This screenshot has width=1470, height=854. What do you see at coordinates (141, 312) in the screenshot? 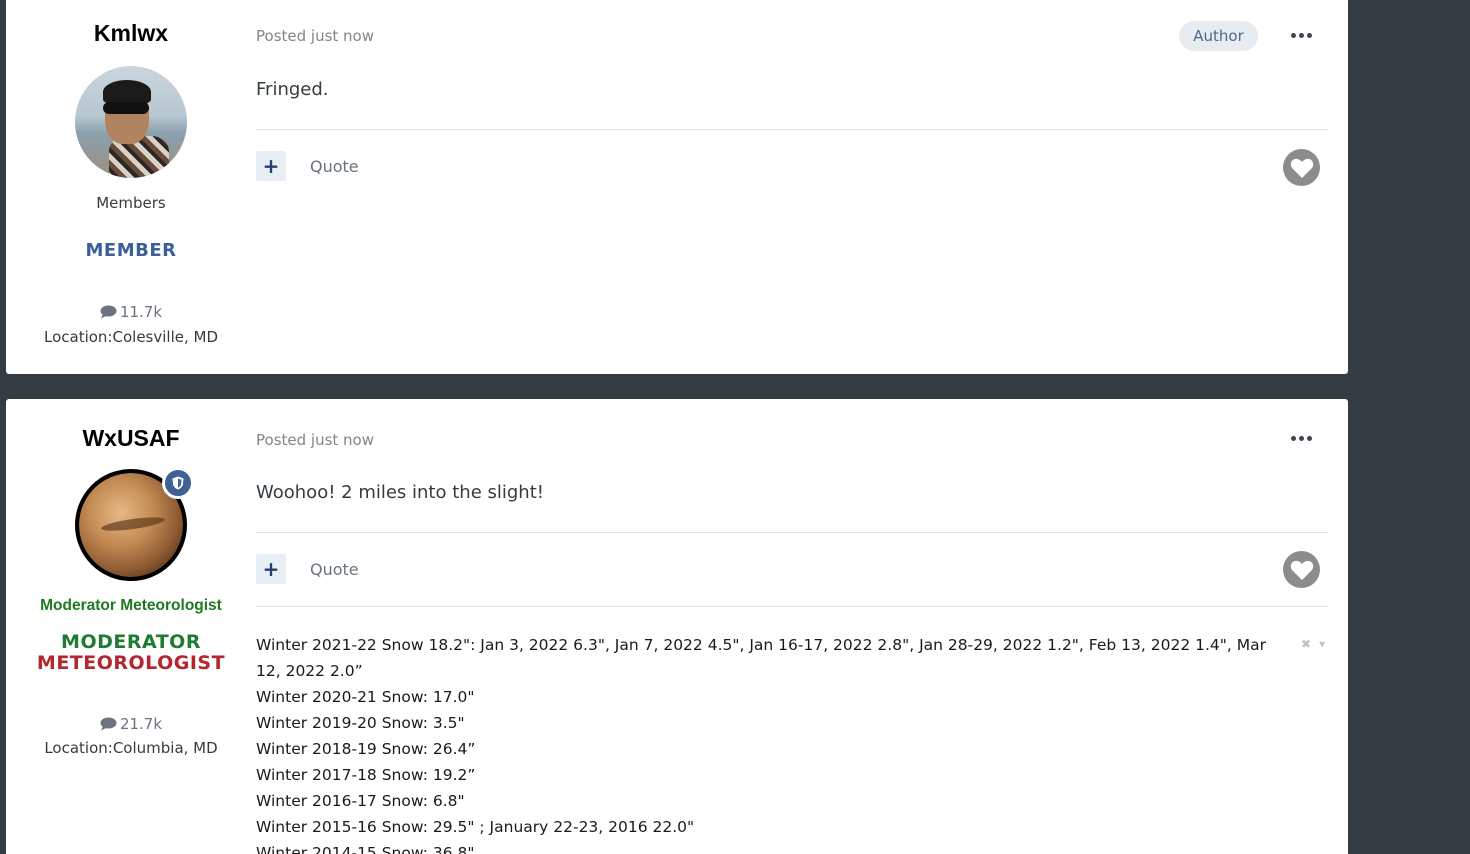
I see `post-count-value: 11.7k` at bounding box center [141, 312].